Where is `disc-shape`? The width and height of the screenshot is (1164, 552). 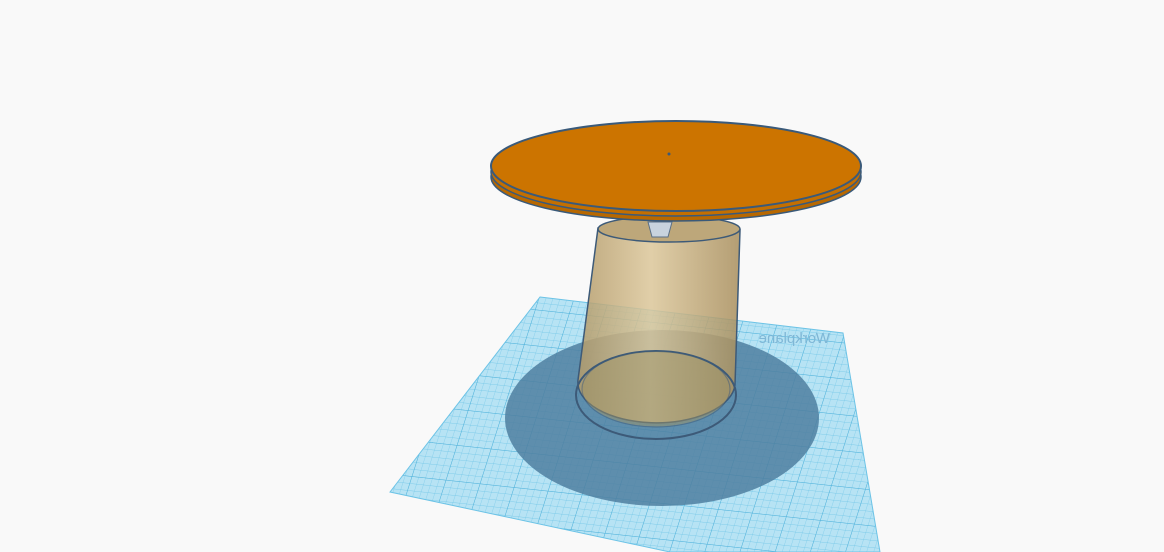 disc-shape is located at coordinates (676, 171).